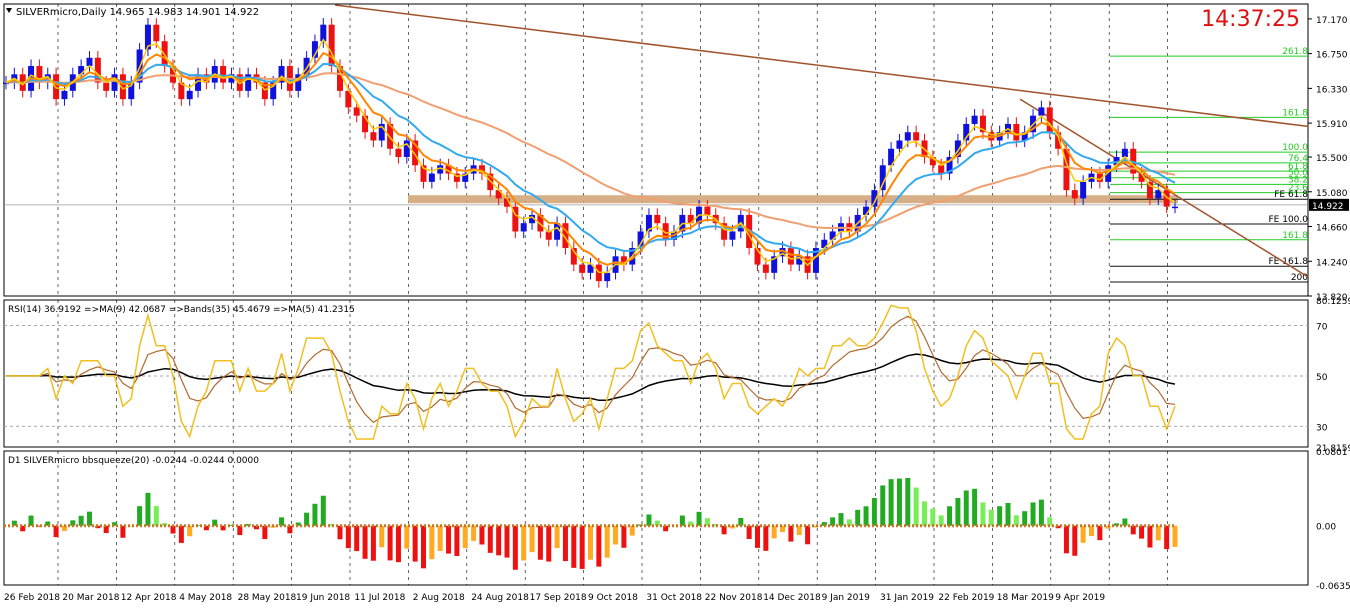 The image size is (1350, 608). Describe the element at coordinates (149, 598) in the screenshot. I see `date-label: 12 Apr 2018` at that location.